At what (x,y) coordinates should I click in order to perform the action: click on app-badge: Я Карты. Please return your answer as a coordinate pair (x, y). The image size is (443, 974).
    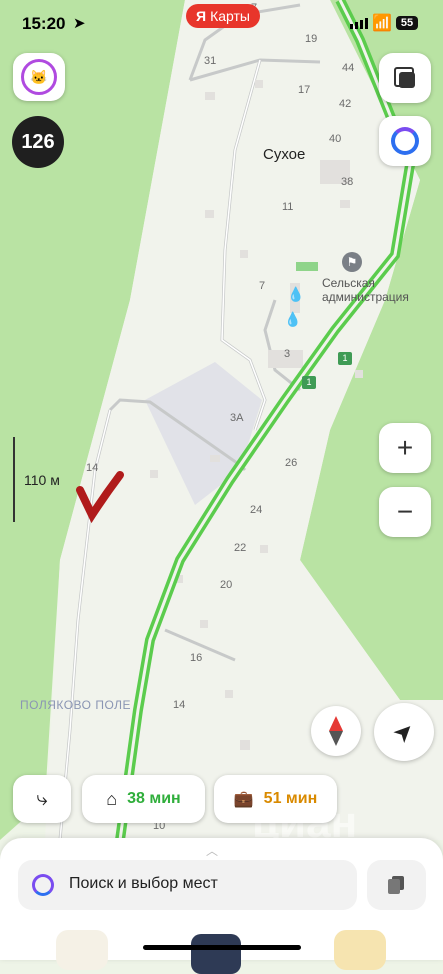
    Looking at the image, I should click on (223, 16).